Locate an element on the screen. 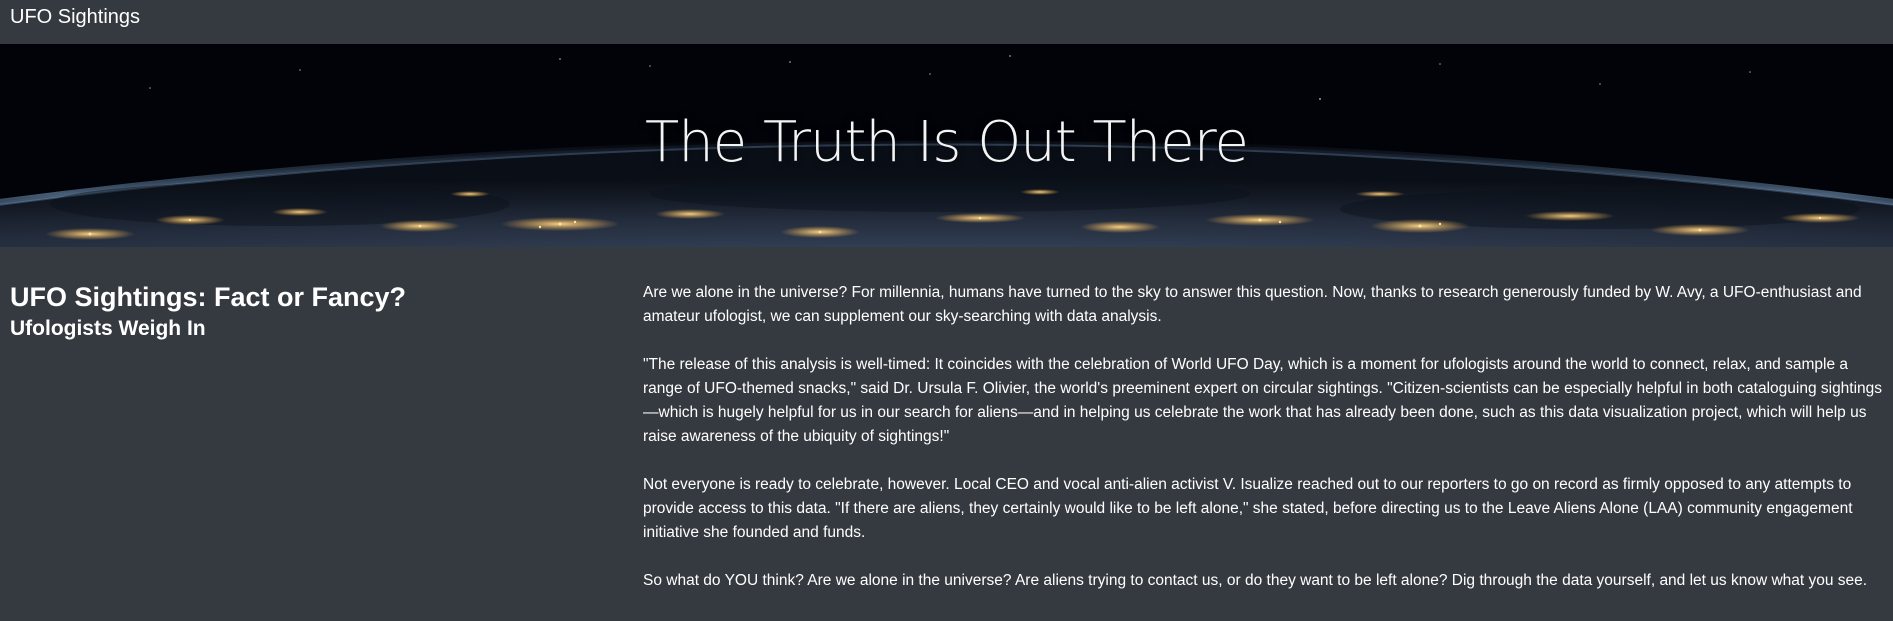  article-headline: UFO Sightings: Fact or Fancy? is located at coordinates (208, 297).